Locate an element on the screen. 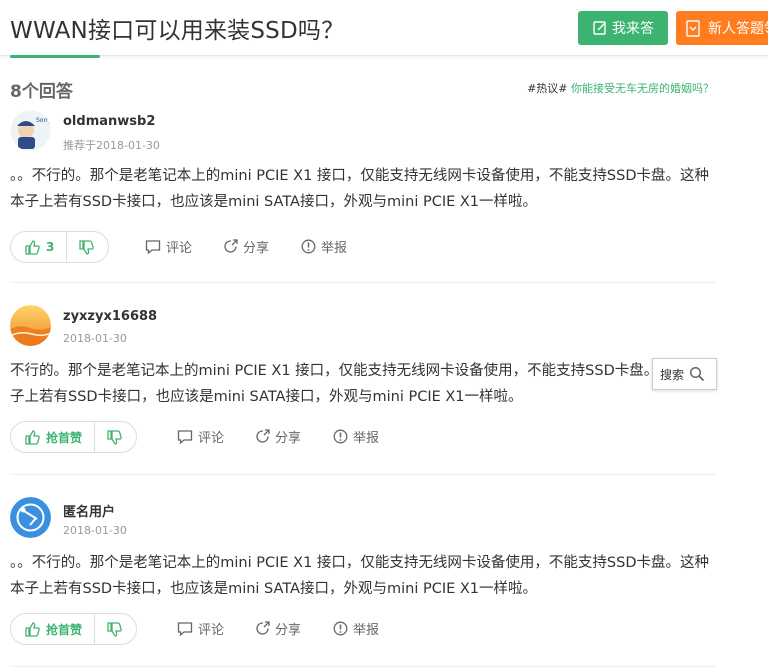 This screenshot has width=768, height=671. anonymous-avatar is located at coordinates (30, 517).